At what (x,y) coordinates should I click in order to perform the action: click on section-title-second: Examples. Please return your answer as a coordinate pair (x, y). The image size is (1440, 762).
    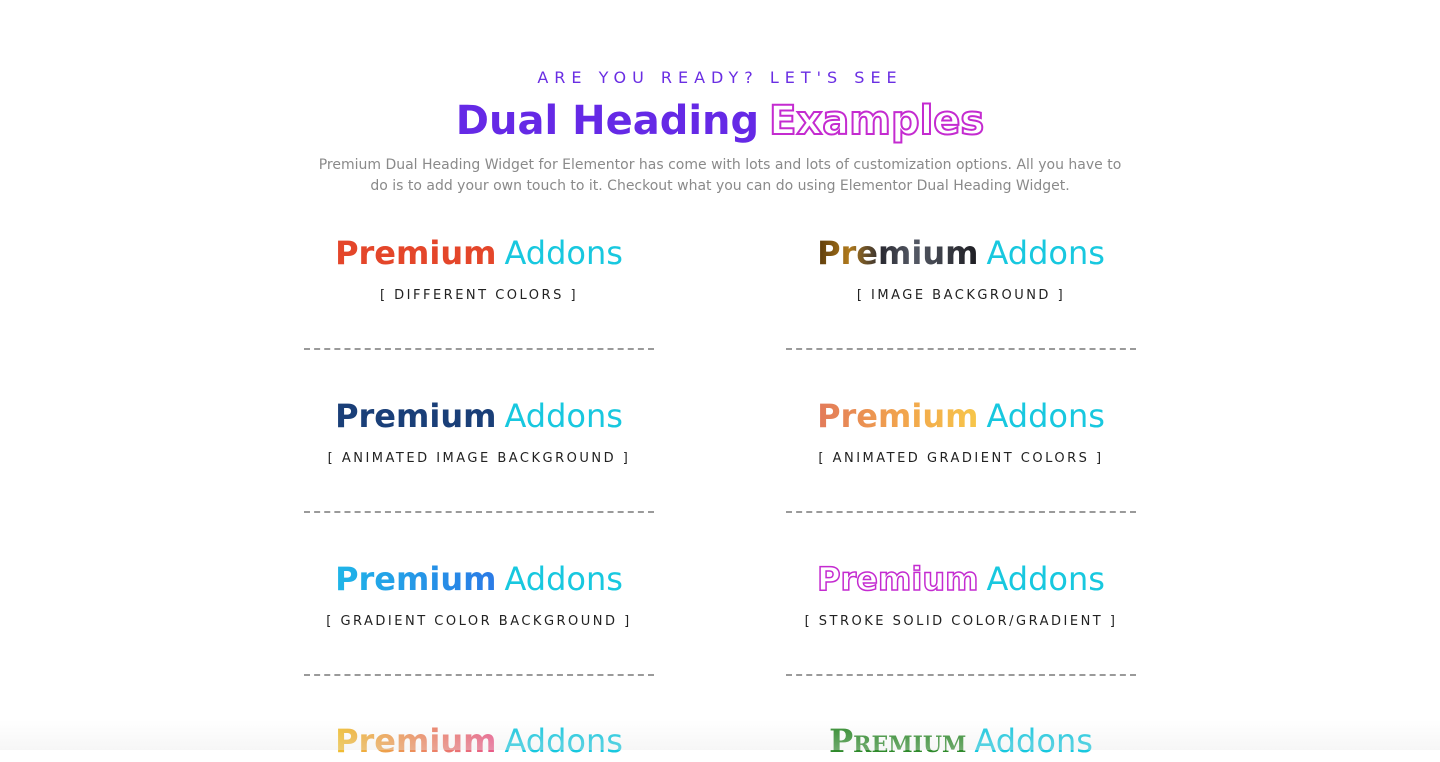
    Looking at the image, I should click on (876, 121).